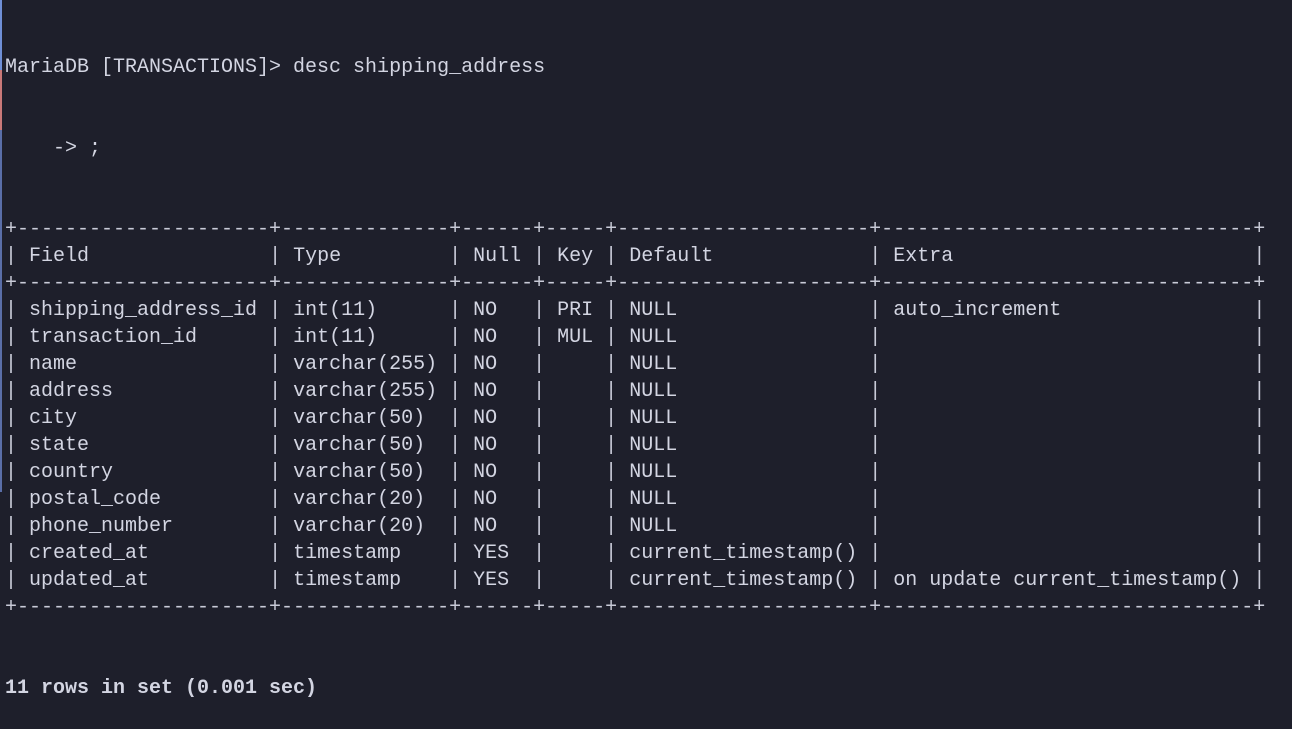 The height and width of the screenshot is (729, 1292). I want to click on table-row: | name | varchar(255) | NO | | NULL | |, so click(635, 364).